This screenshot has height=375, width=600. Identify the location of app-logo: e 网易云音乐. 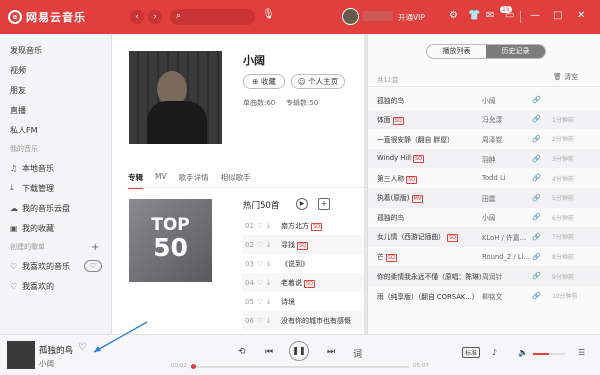
(47, 17).